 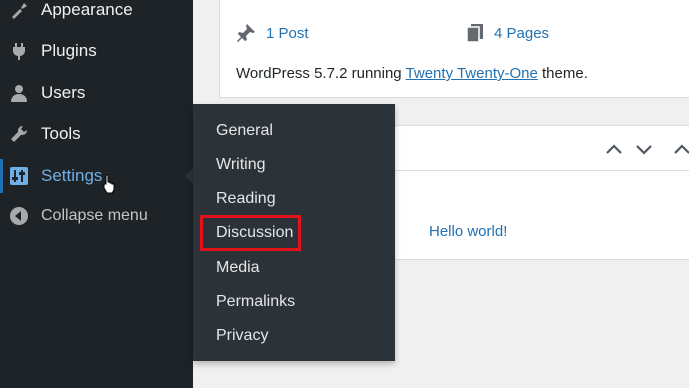 What do you see at coordinates (19, 176) in the screenshot?
I see `settings-icon` at bounding box center [19, 176].